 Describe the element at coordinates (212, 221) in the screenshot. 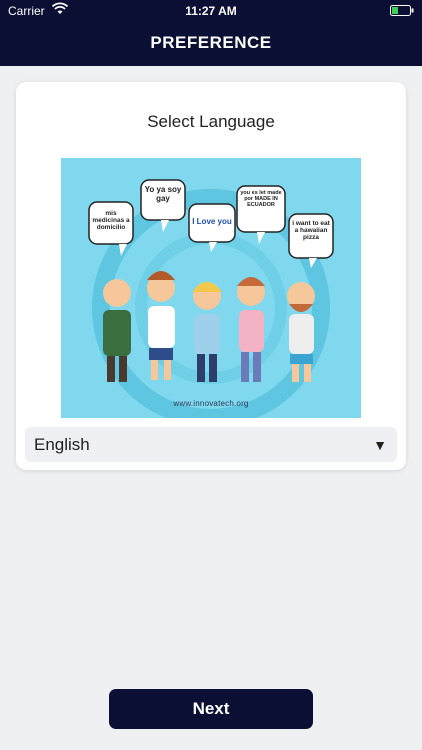

I see `bubble-text-3: I Love you` at that location.